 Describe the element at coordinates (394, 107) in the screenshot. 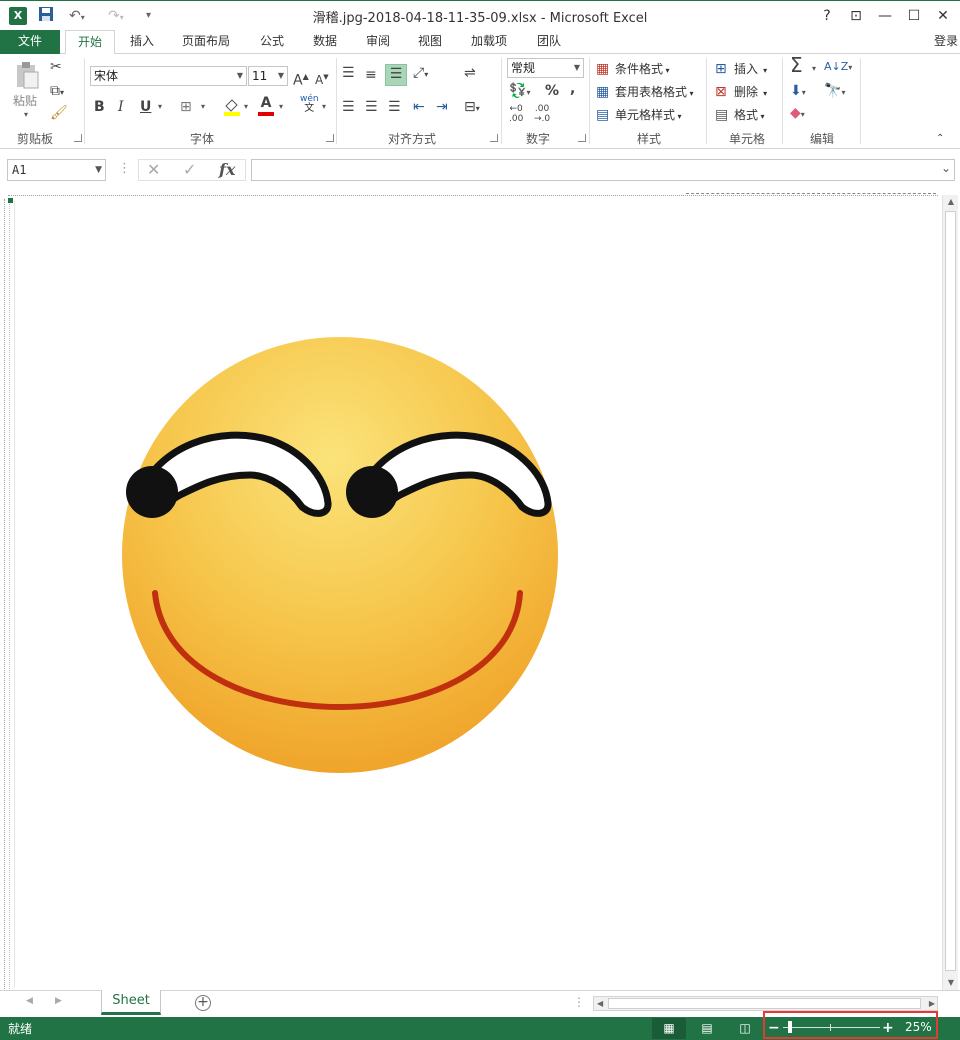

I see `align-right-icon: ☰` at that location.